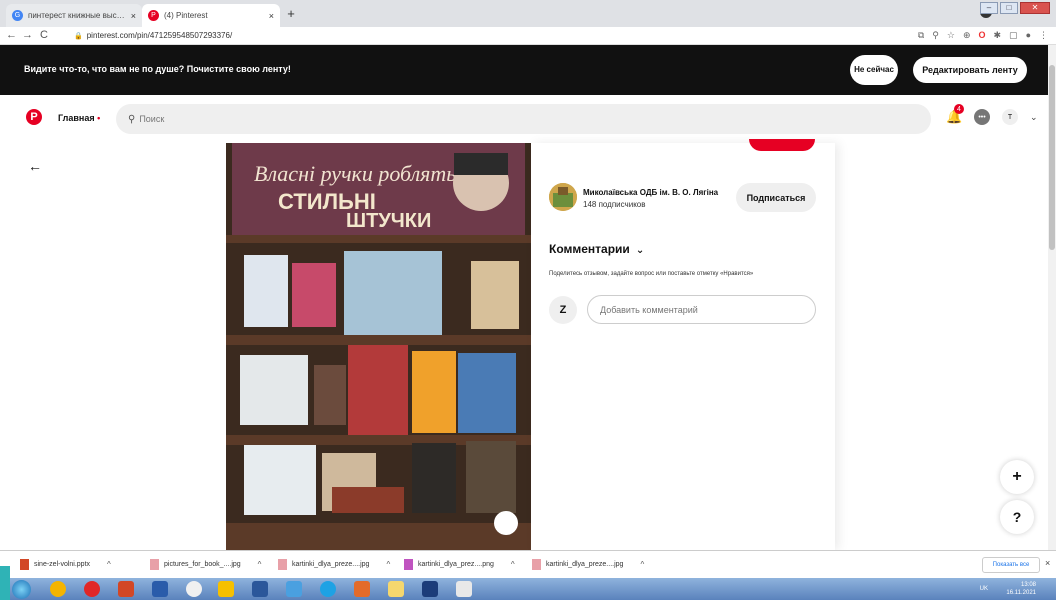  I want to click on not-now-button: Не сейчас, so click(874, 70).